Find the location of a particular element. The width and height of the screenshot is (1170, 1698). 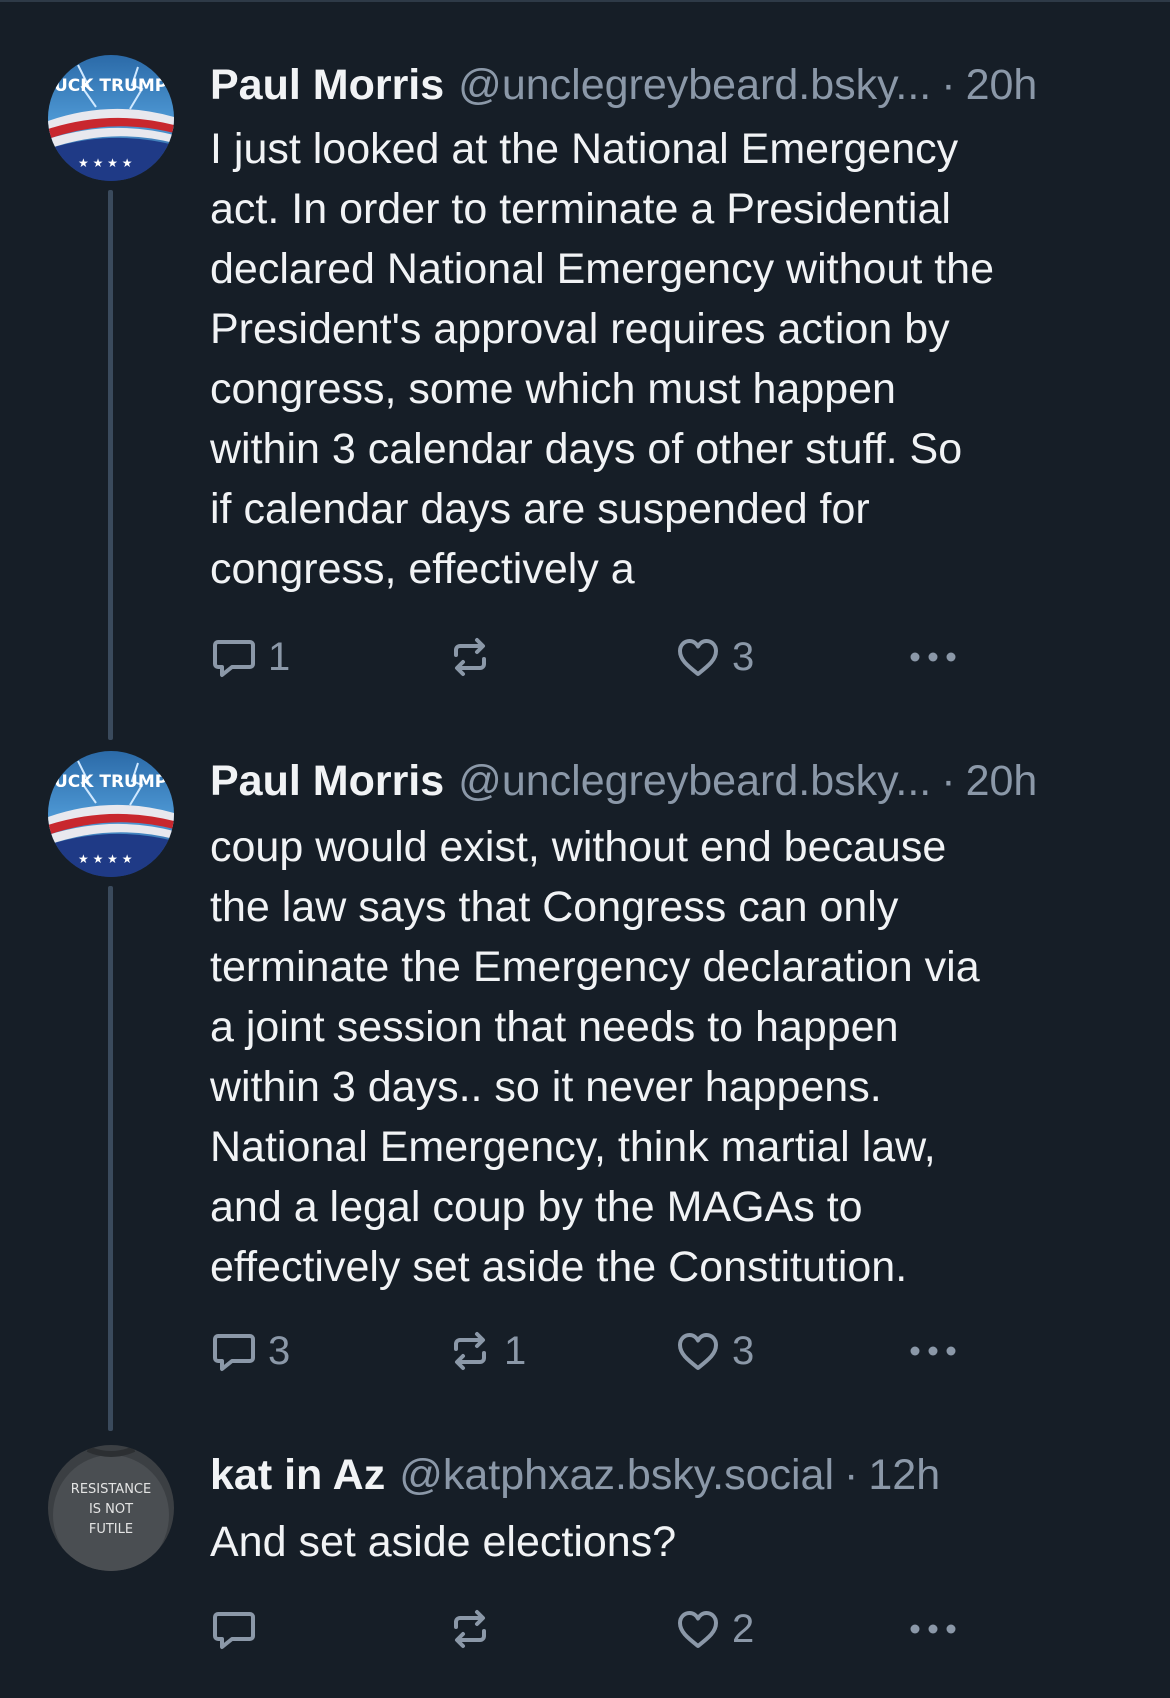

reply-count: 3 is located at coordinates (279, 1351).